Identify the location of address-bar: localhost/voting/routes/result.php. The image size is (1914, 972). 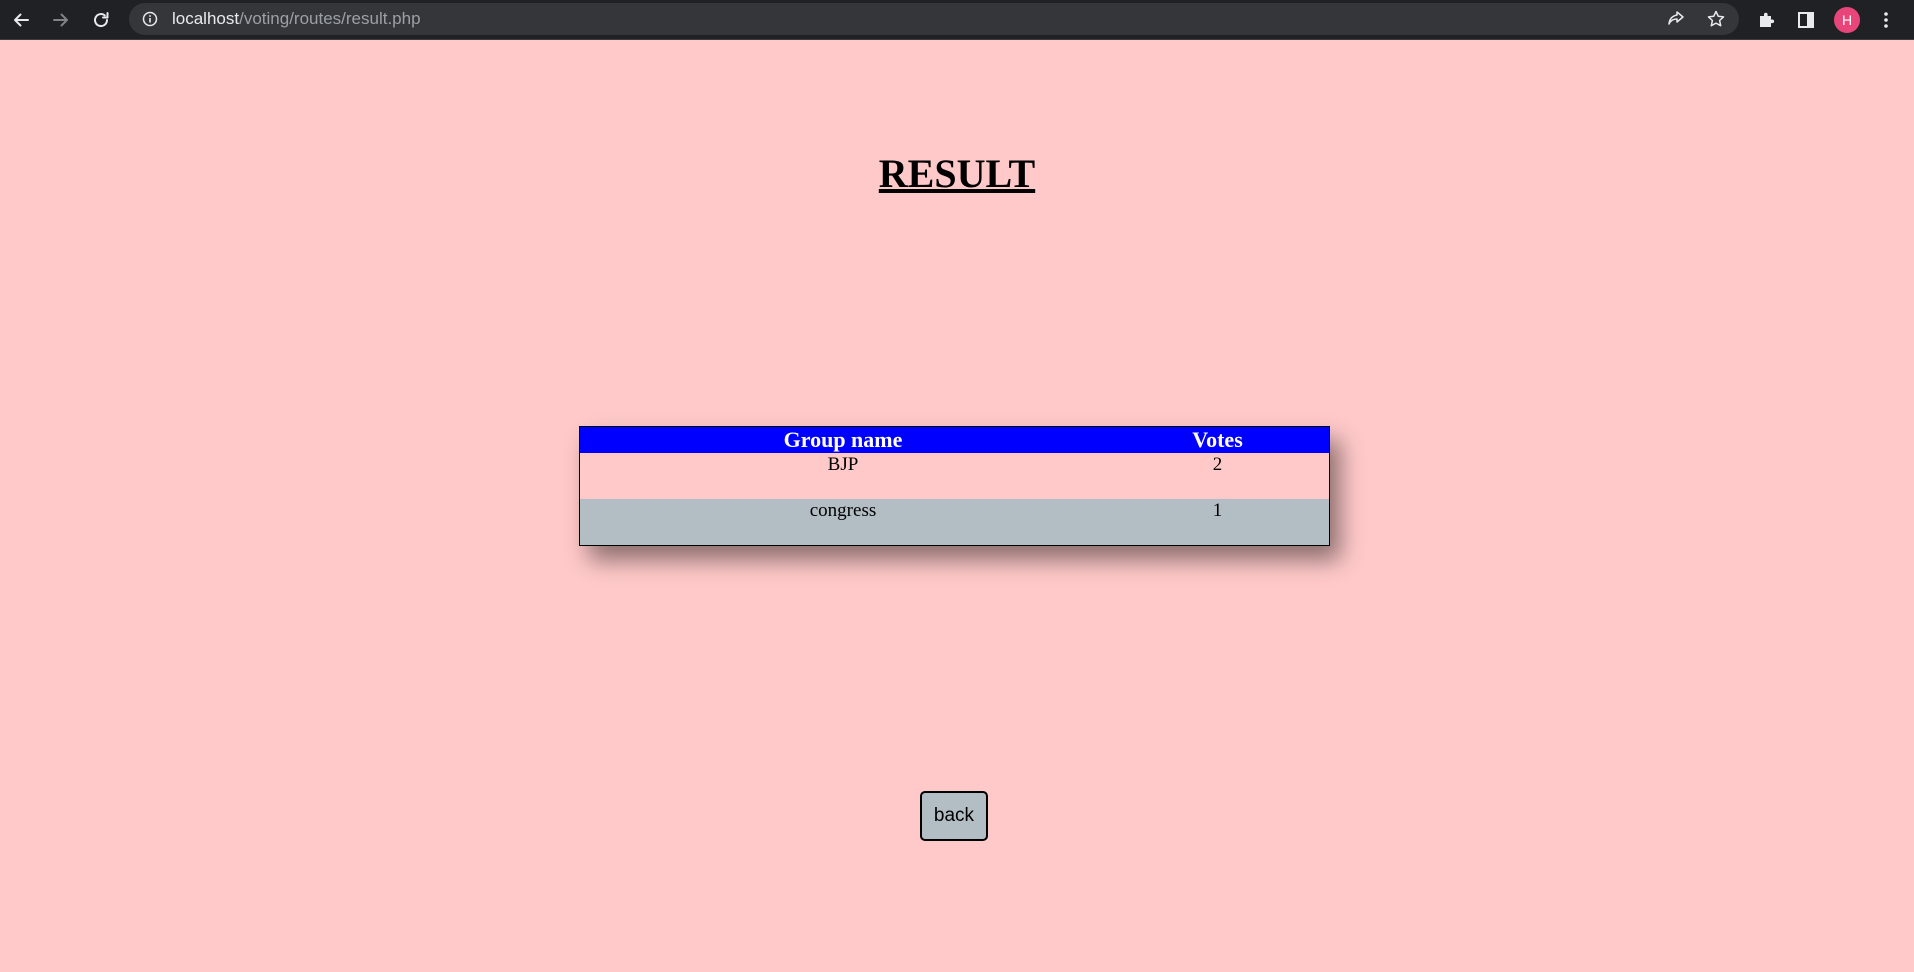
(934, 19).